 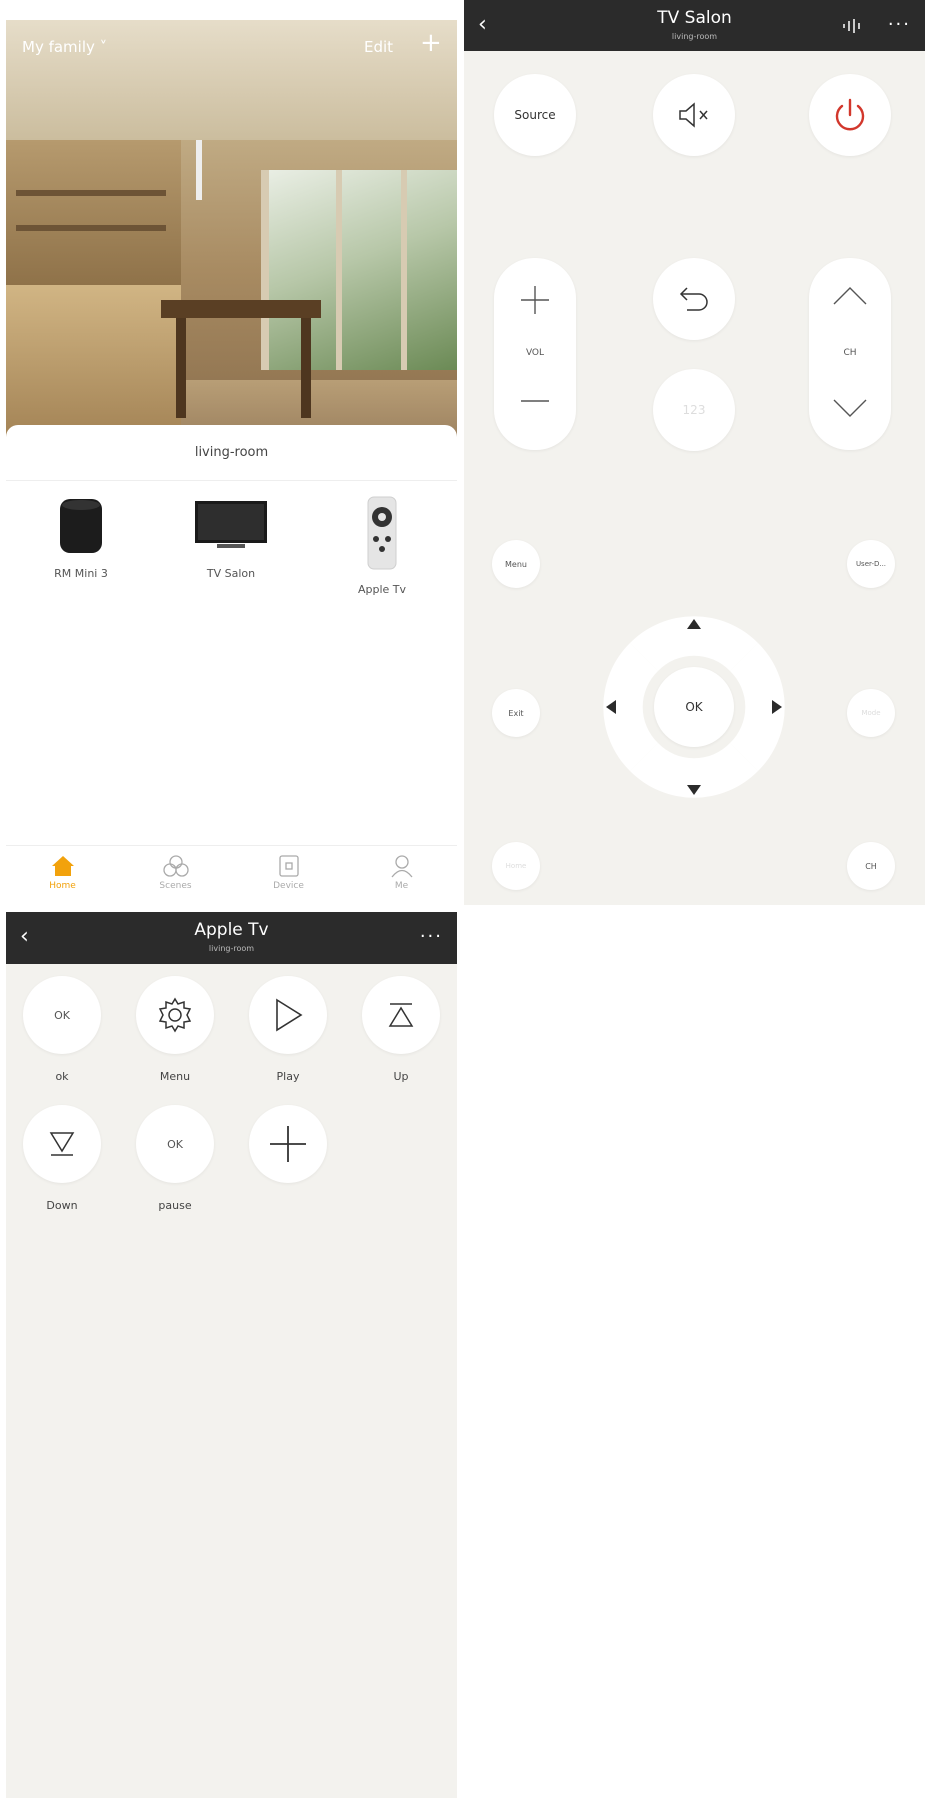 What do you see at coordinates (401, 886) in the screenshot?
I see `tab-label: Me` at bounding box center [401, 886].